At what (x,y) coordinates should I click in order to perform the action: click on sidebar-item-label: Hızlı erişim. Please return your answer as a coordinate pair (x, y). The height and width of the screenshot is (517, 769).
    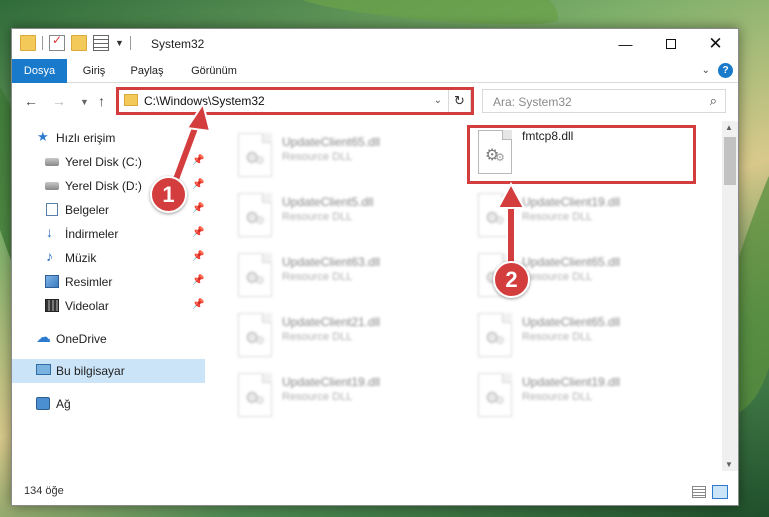
    Looking at the image, I should click on (86, 138).